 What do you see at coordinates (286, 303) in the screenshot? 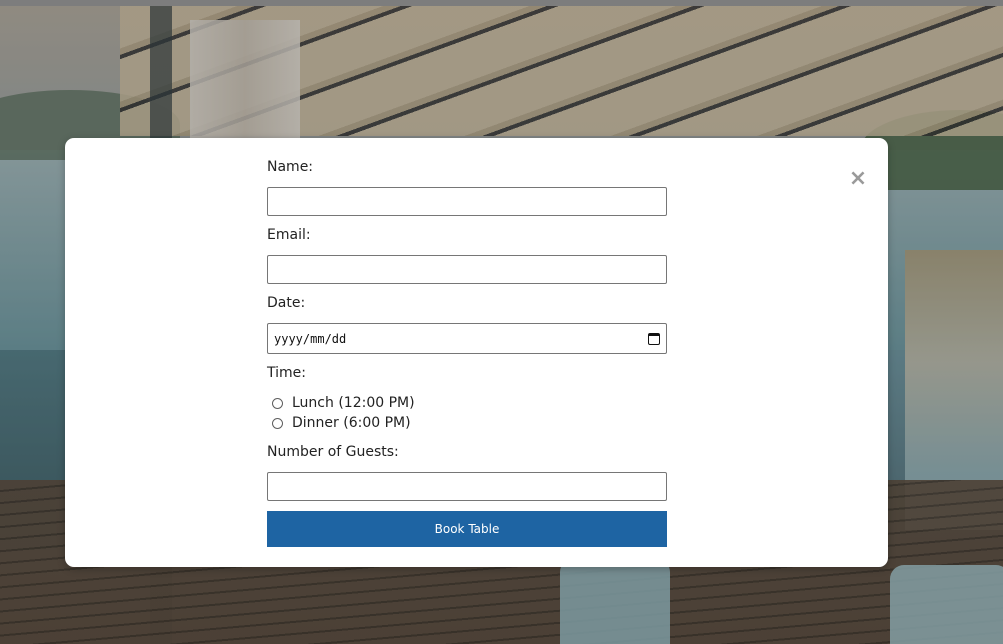
I see `date-label: Date:` at bounding box center [286, 303].